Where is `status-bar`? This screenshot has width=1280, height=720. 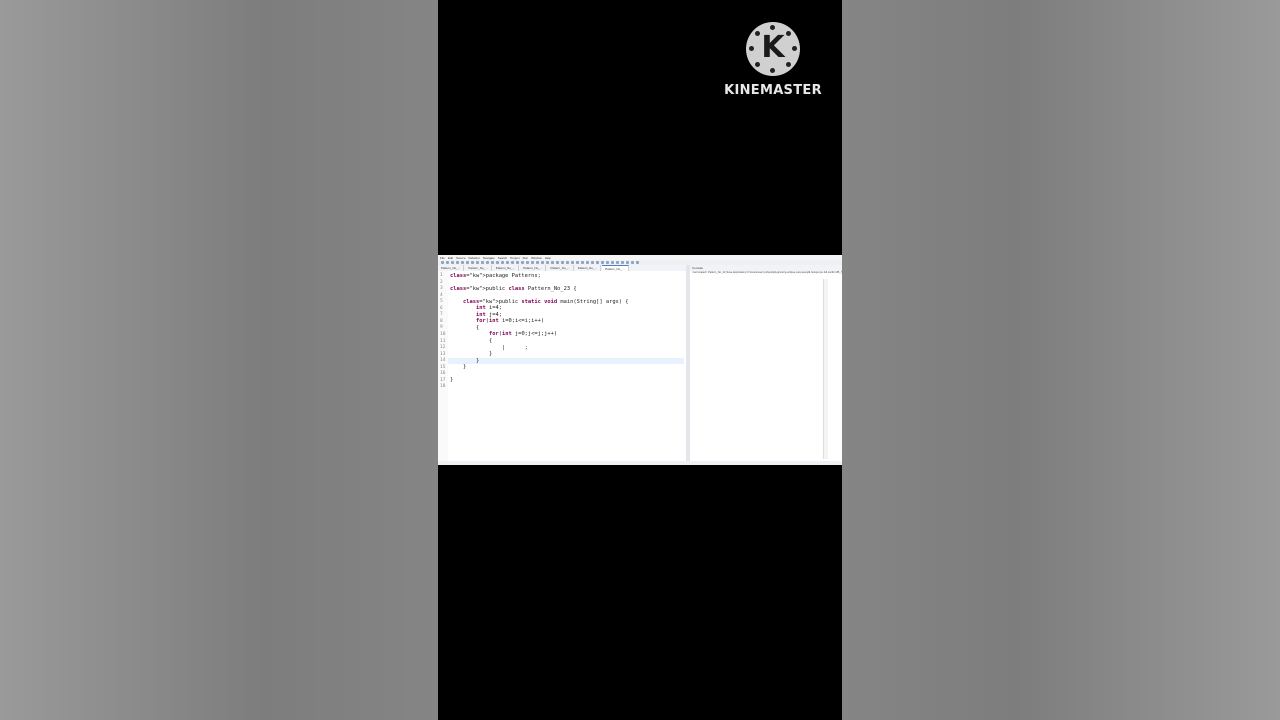 status-bar is located at coordinates (640, 463).